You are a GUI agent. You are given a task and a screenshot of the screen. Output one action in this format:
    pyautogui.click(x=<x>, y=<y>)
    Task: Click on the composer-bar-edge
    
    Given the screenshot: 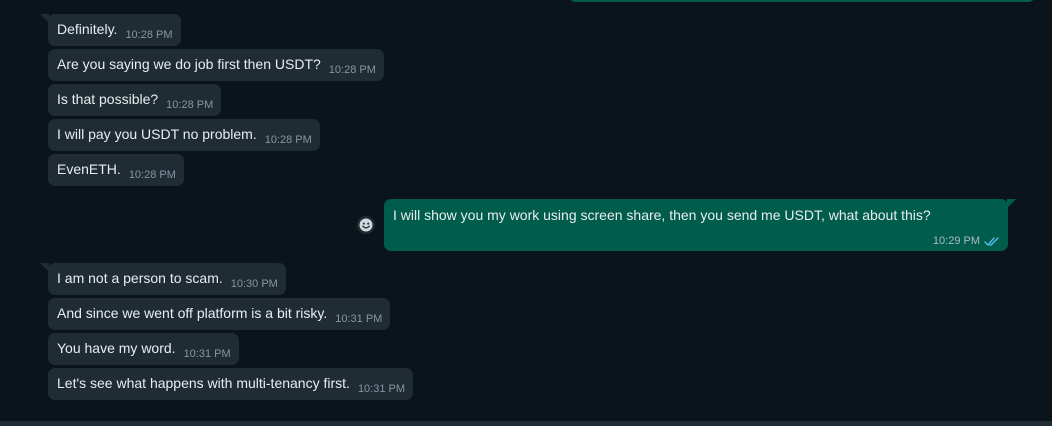 What is the action you would take?
    pyautogui.click(x=526, y=423)
    